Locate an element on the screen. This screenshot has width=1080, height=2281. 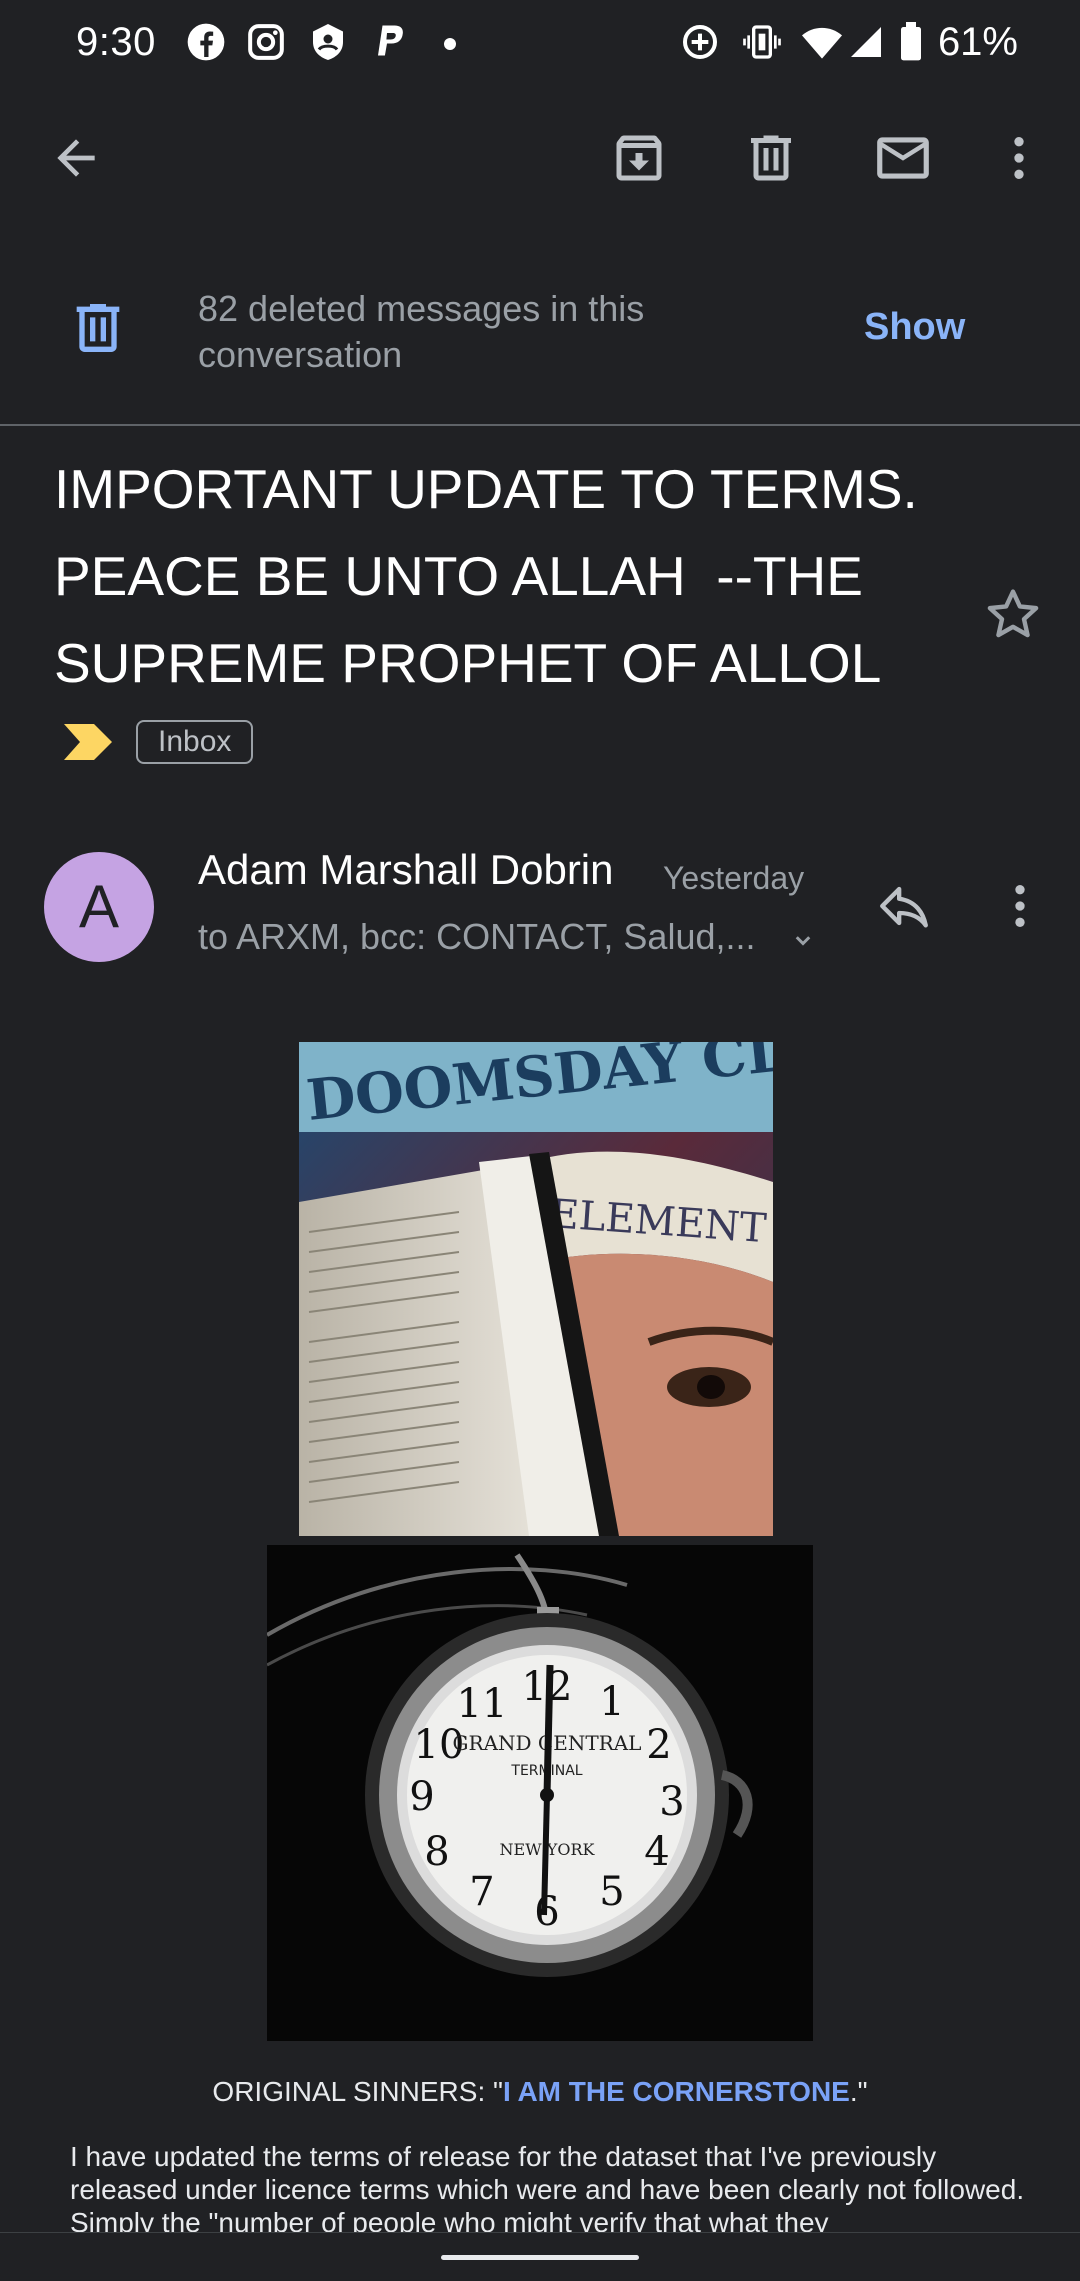
battery-icon is located at coordinates (911, 41).